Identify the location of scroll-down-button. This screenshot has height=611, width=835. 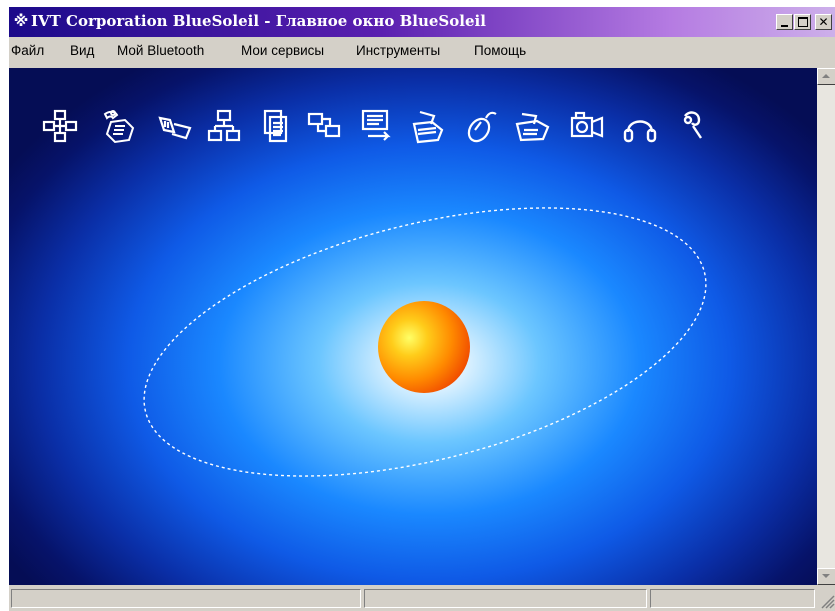
(826, 576).